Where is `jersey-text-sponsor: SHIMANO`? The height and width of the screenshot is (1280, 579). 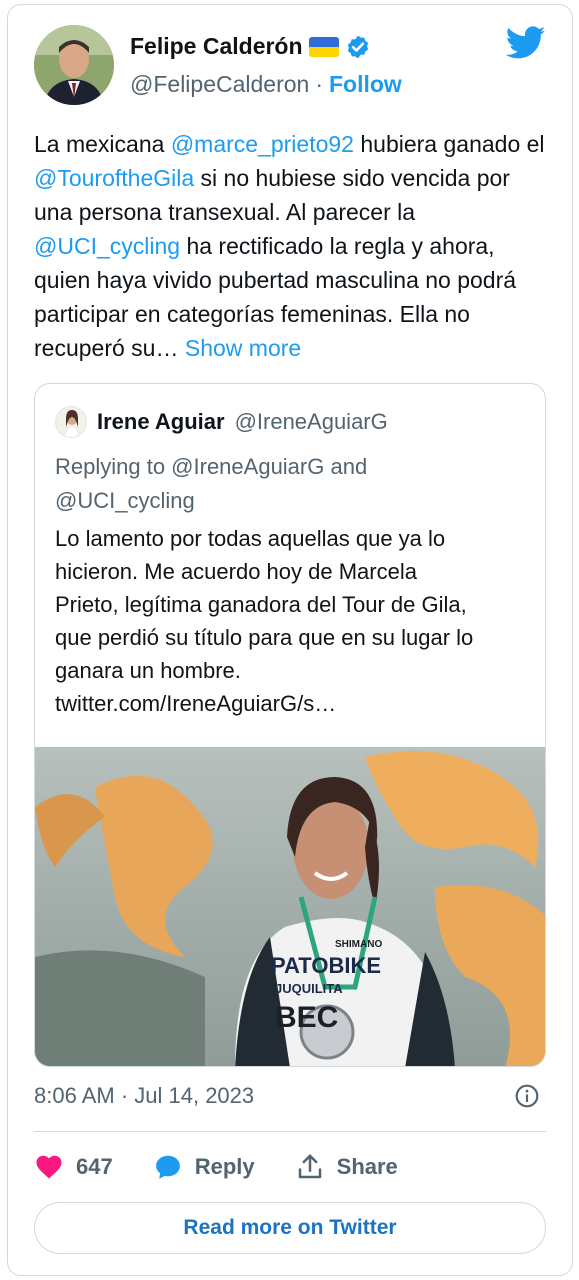
jersey-text-sponsor: SHIMANO is located at coordinates (358, 944).